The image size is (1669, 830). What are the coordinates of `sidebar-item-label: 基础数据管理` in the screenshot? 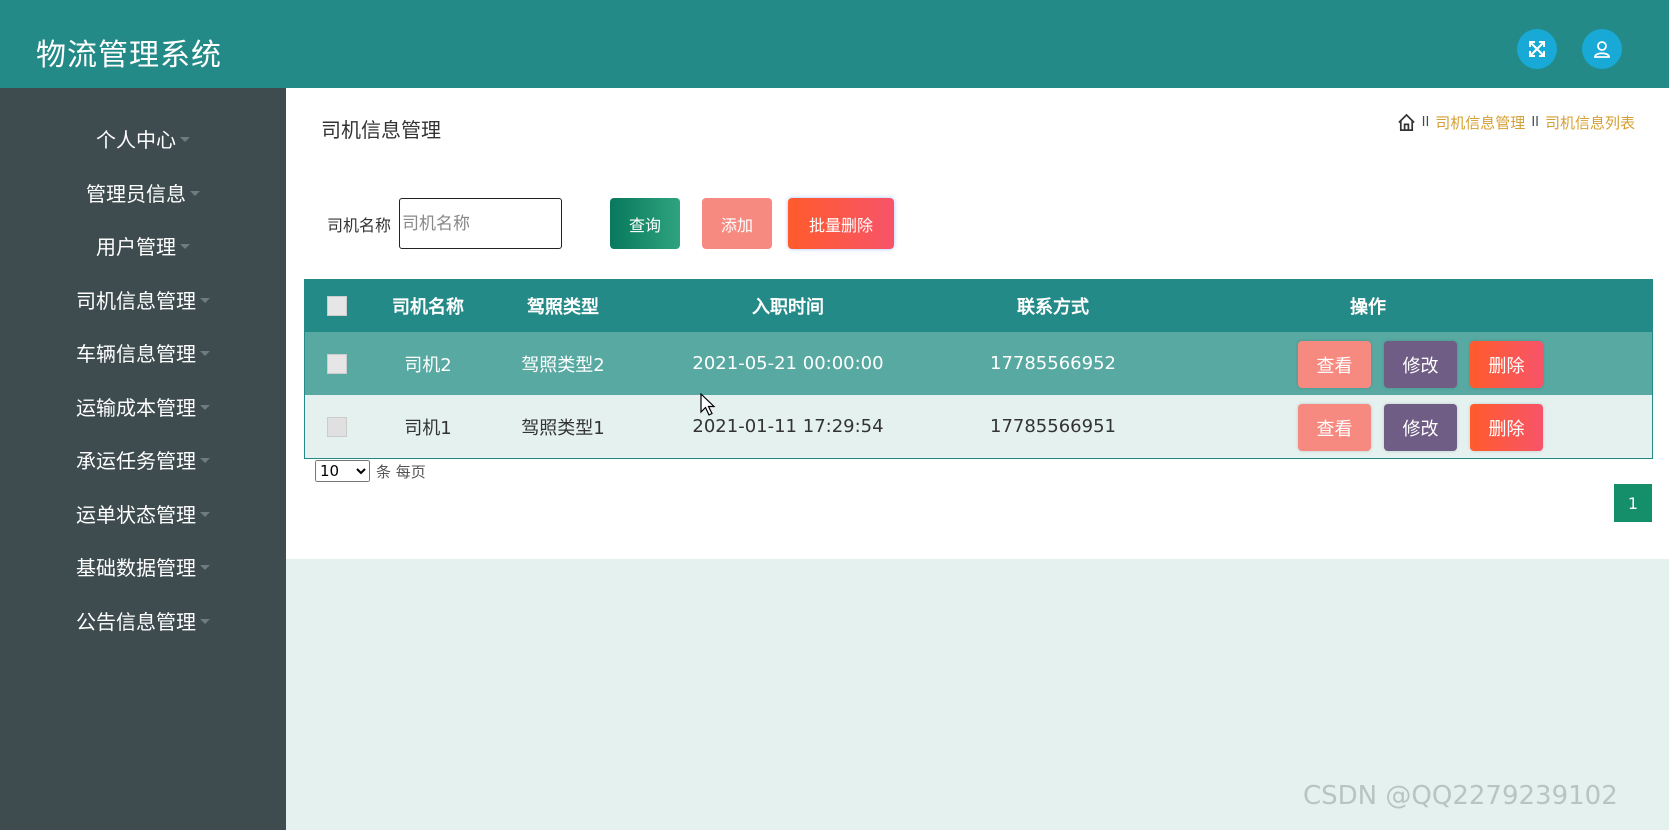 It's located at (136, 567).